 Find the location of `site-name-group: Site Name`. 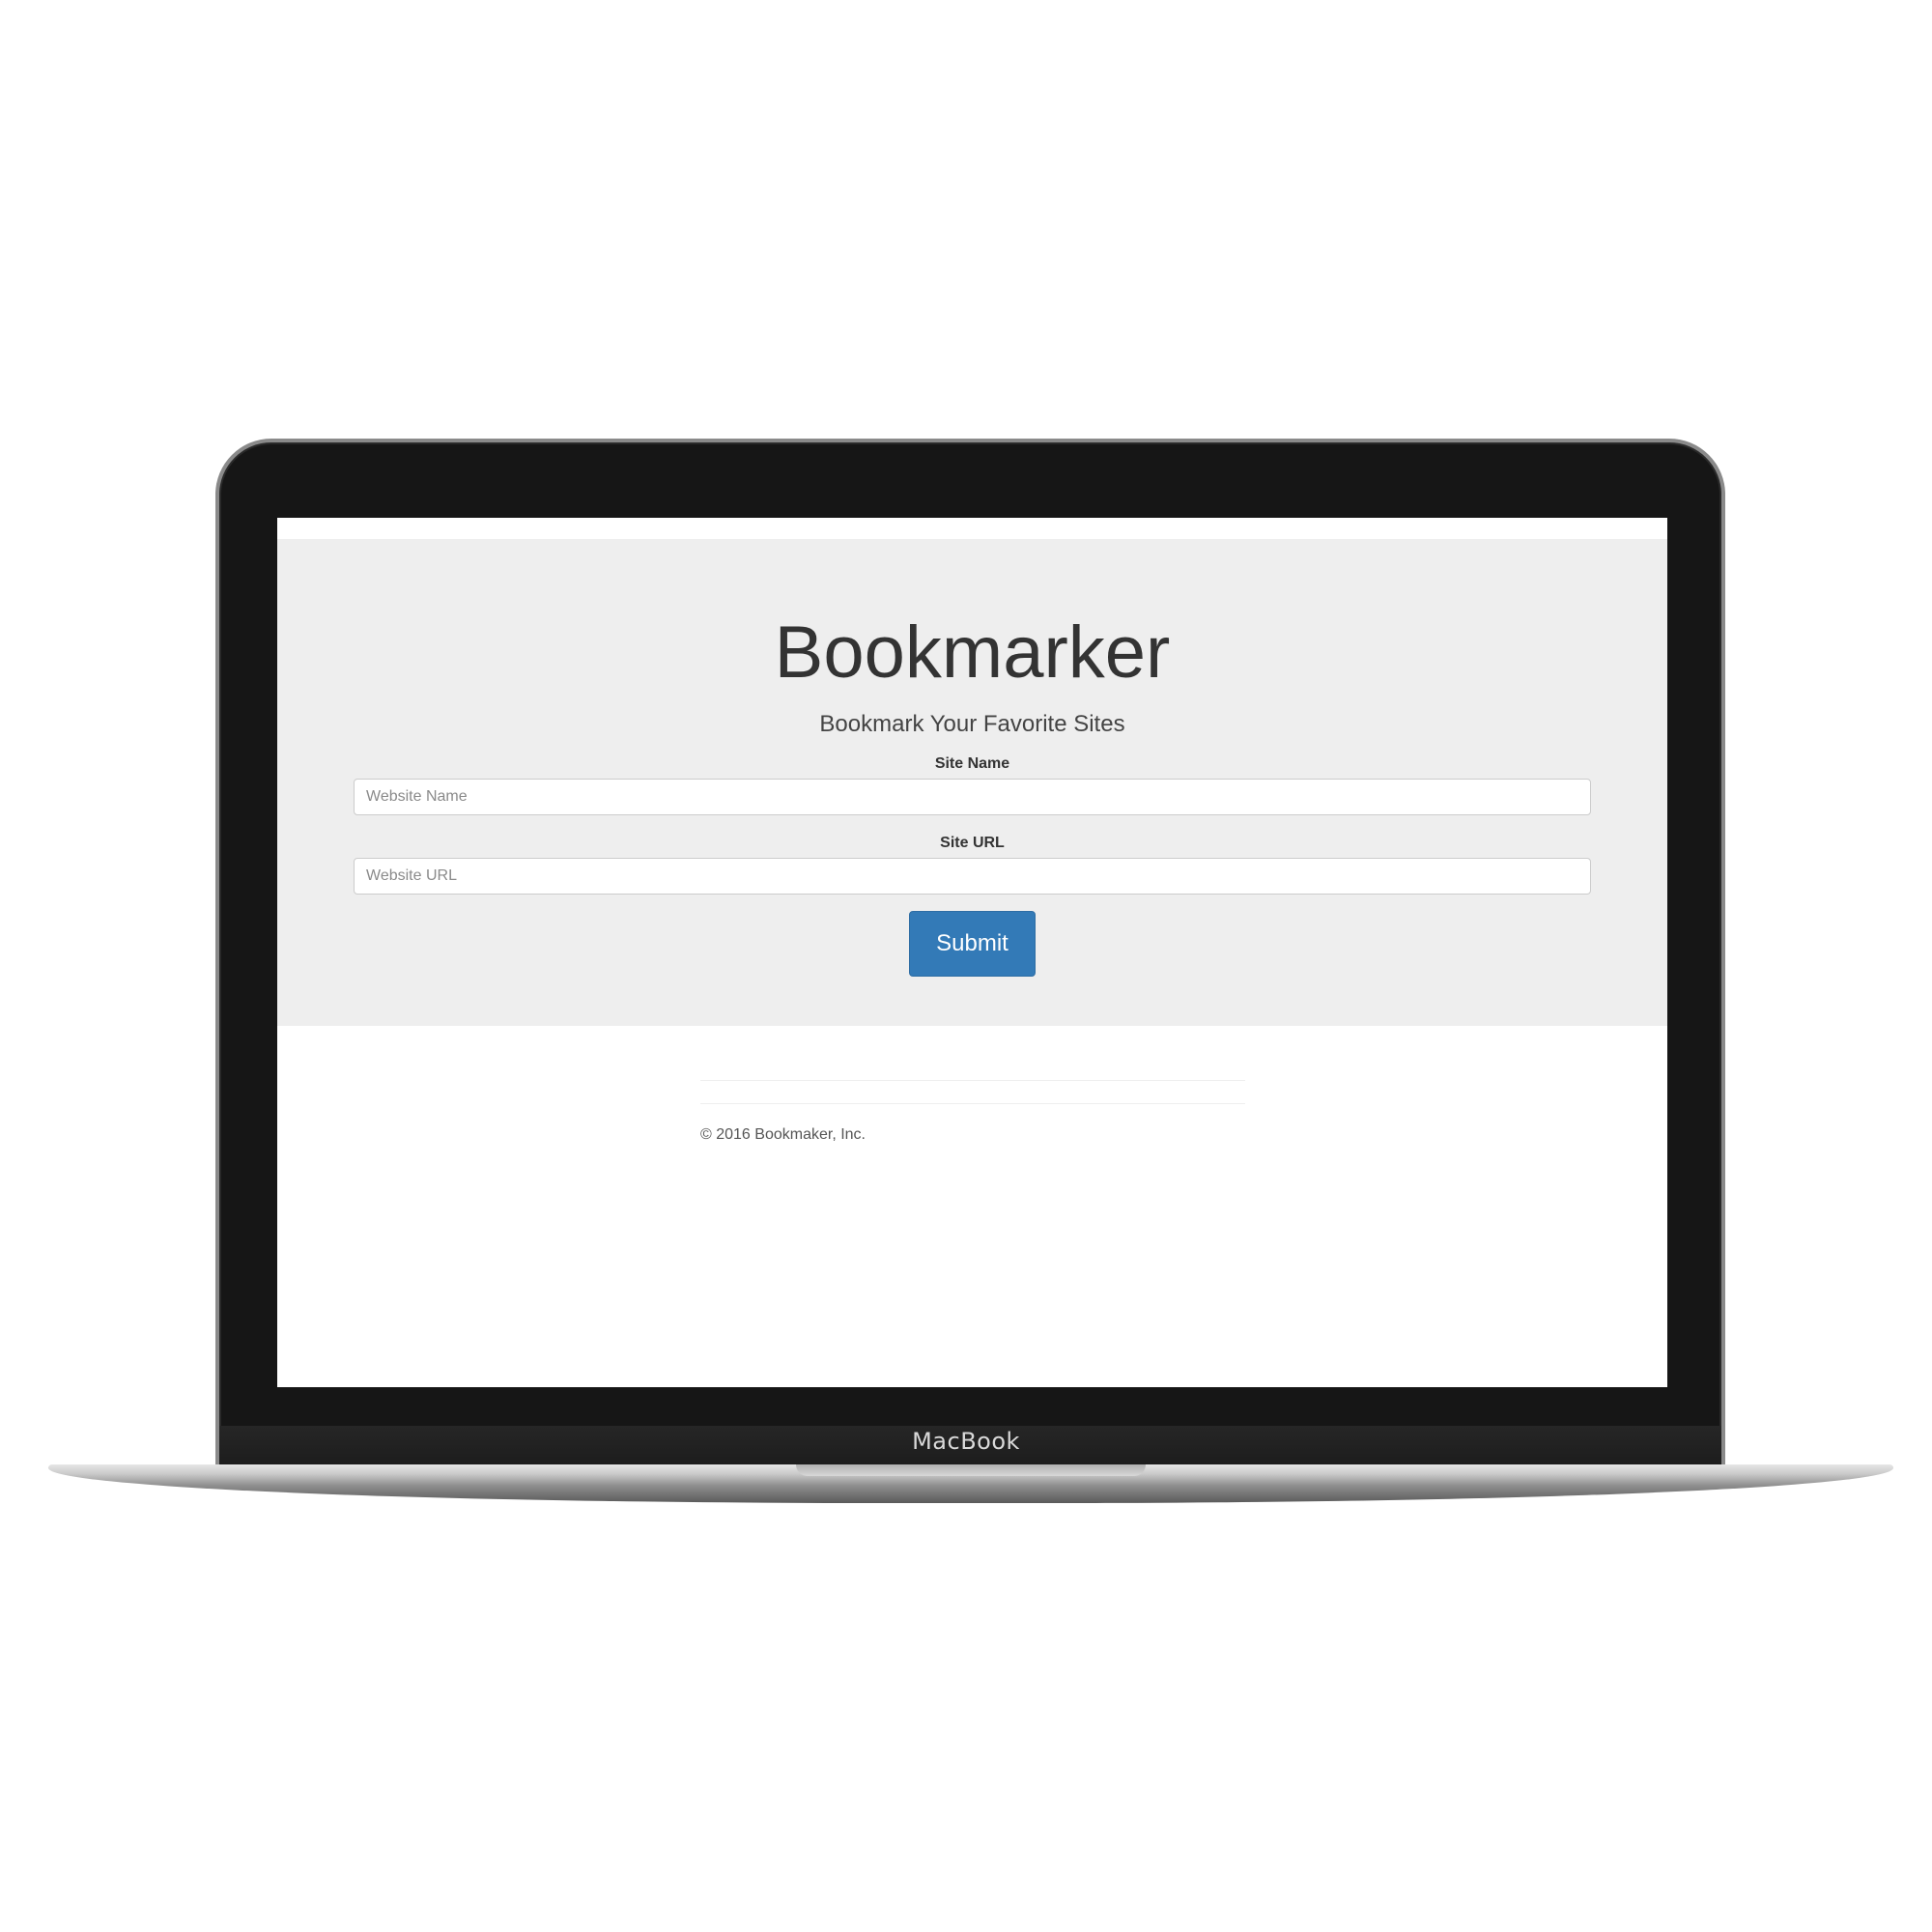

site-name-group: Site Name is located at coordinates (972, 785).